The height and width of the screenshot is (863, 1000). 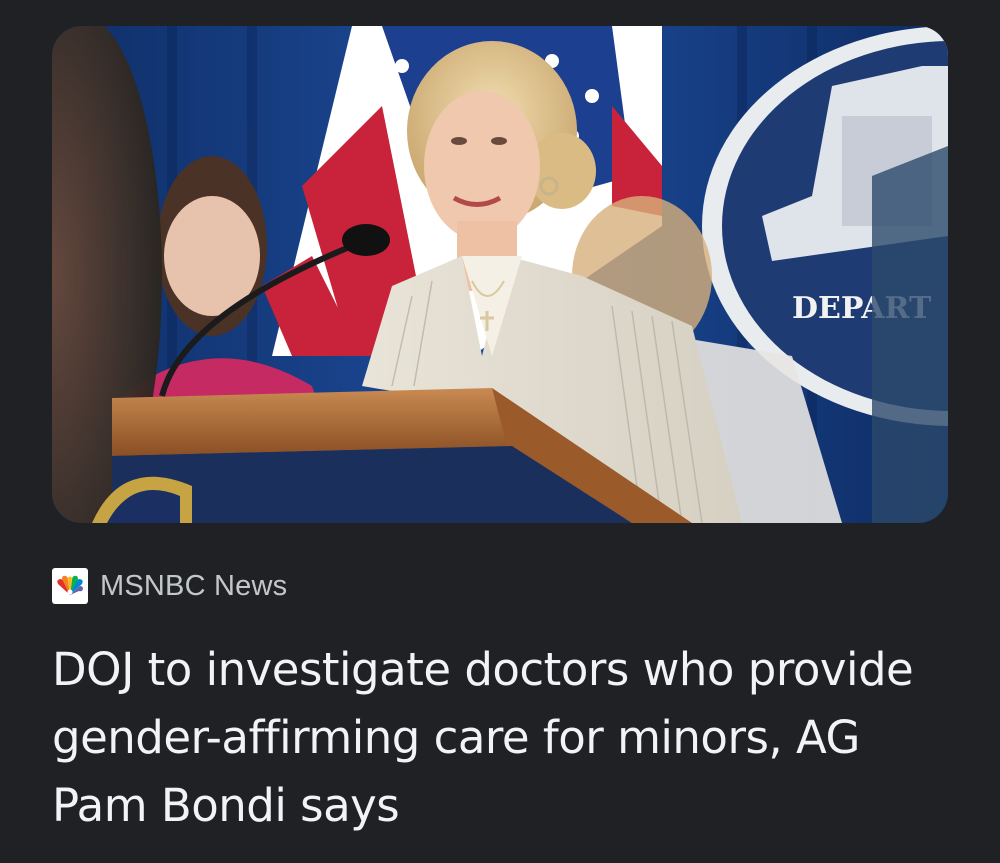 I want to click on source-row: MSNBC News, so click(x=169, y=586).